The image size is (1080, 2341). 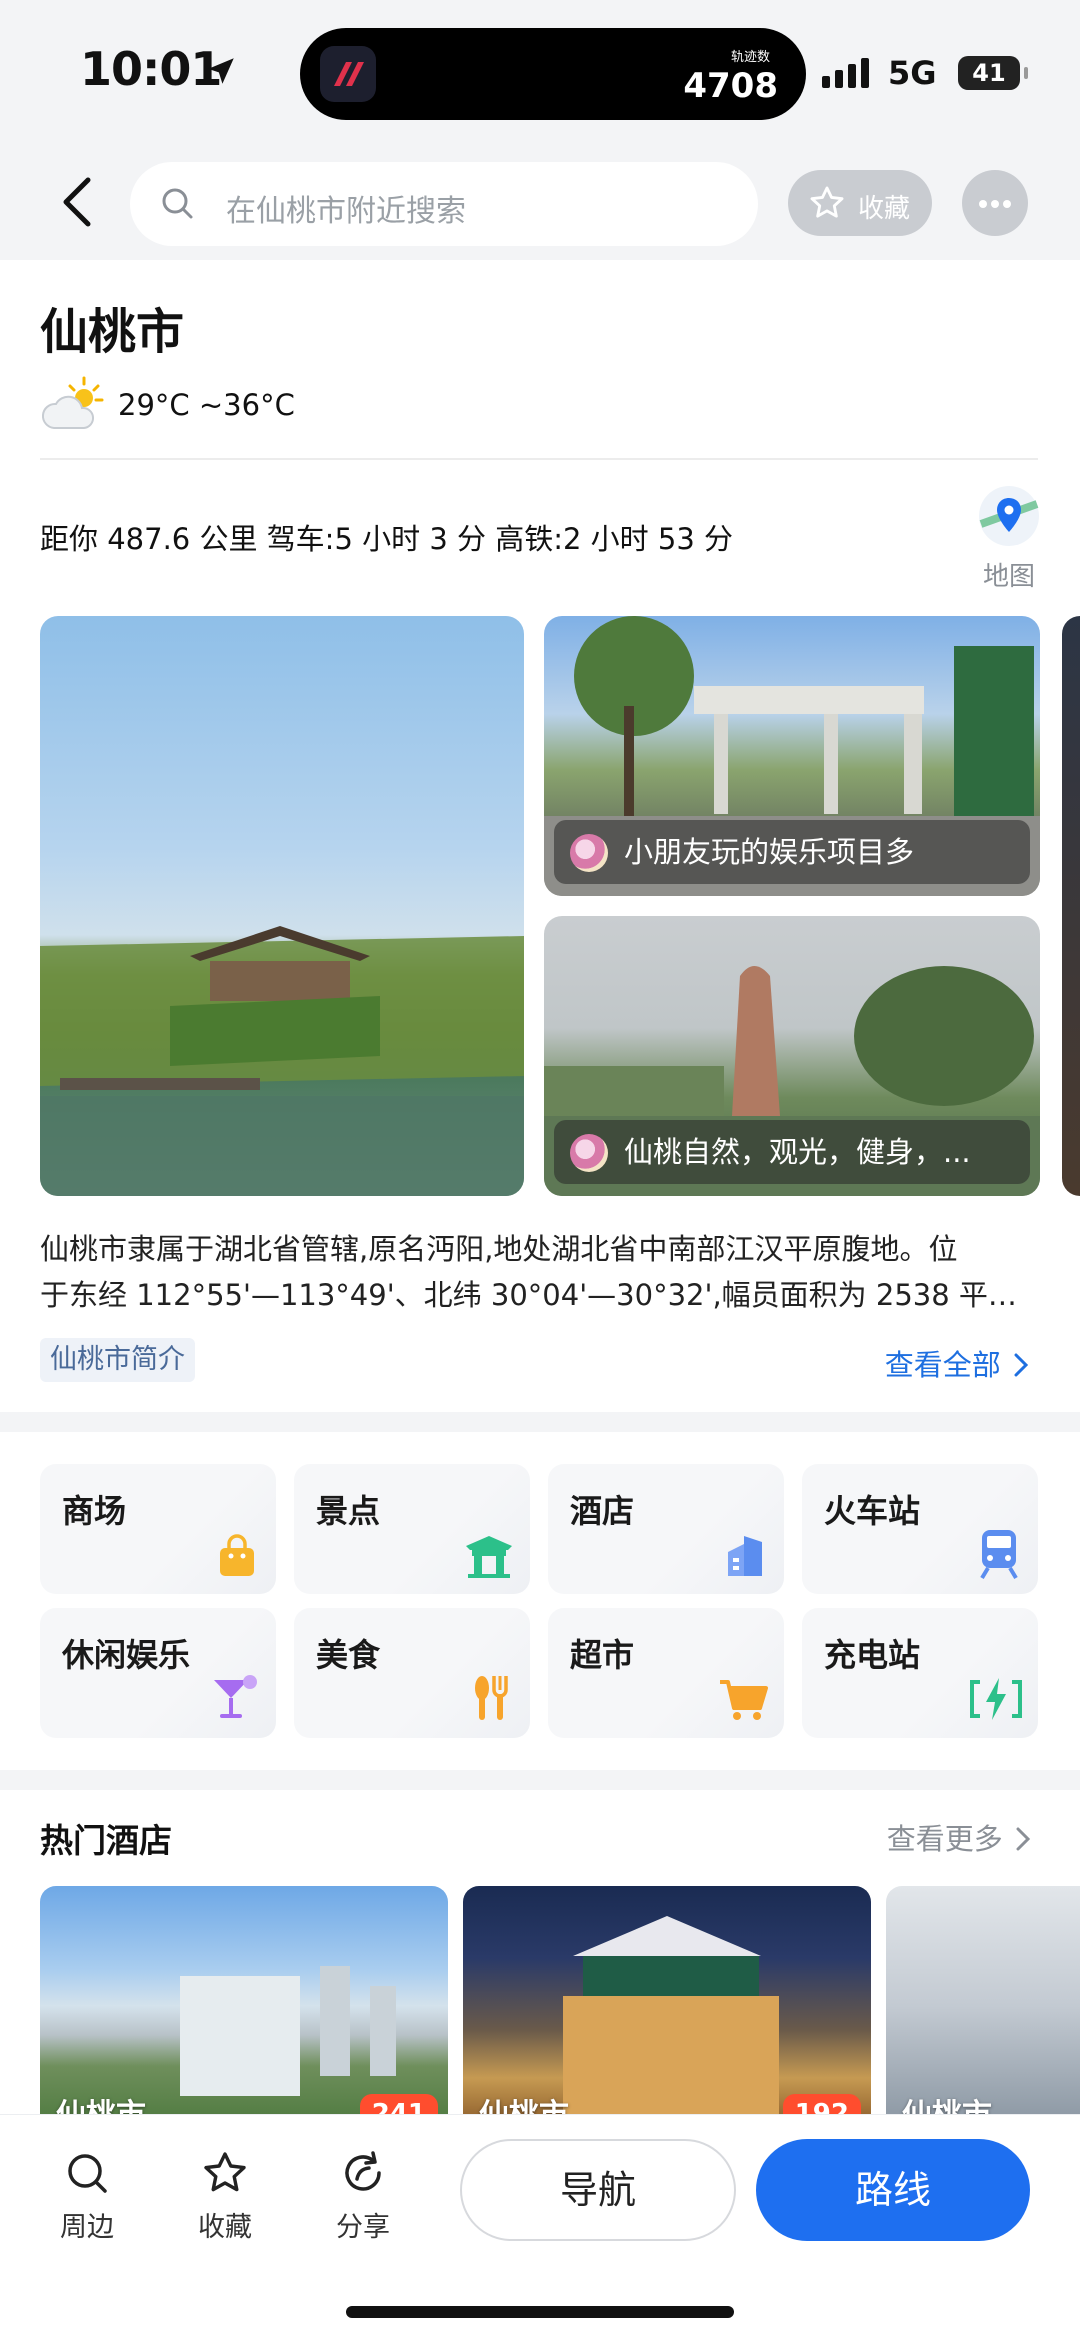 I want to click on pavilion-scene, so click(x=282, y=1061).